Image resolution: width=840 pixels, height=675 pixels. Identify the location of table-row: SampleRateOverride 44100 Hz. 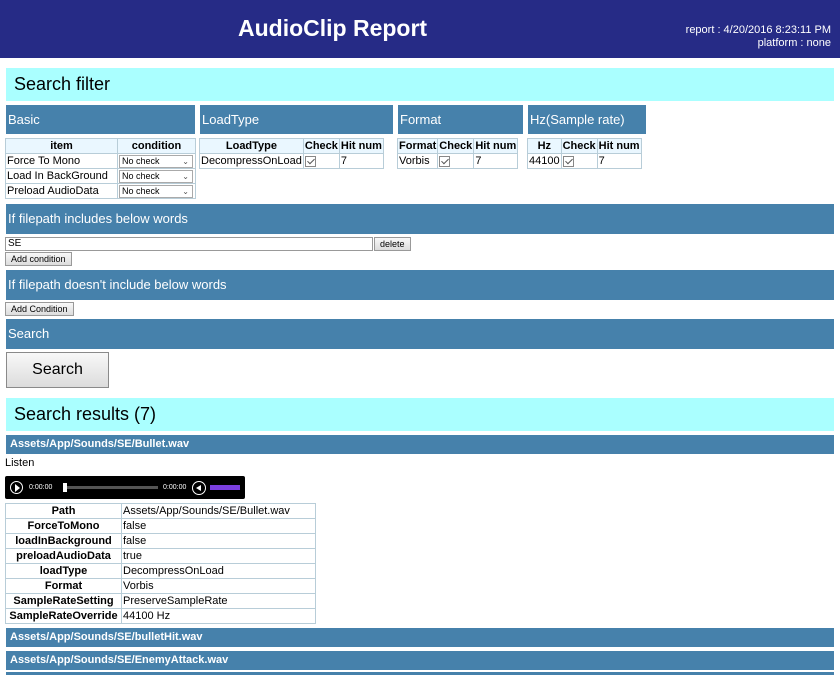
(160, 616).